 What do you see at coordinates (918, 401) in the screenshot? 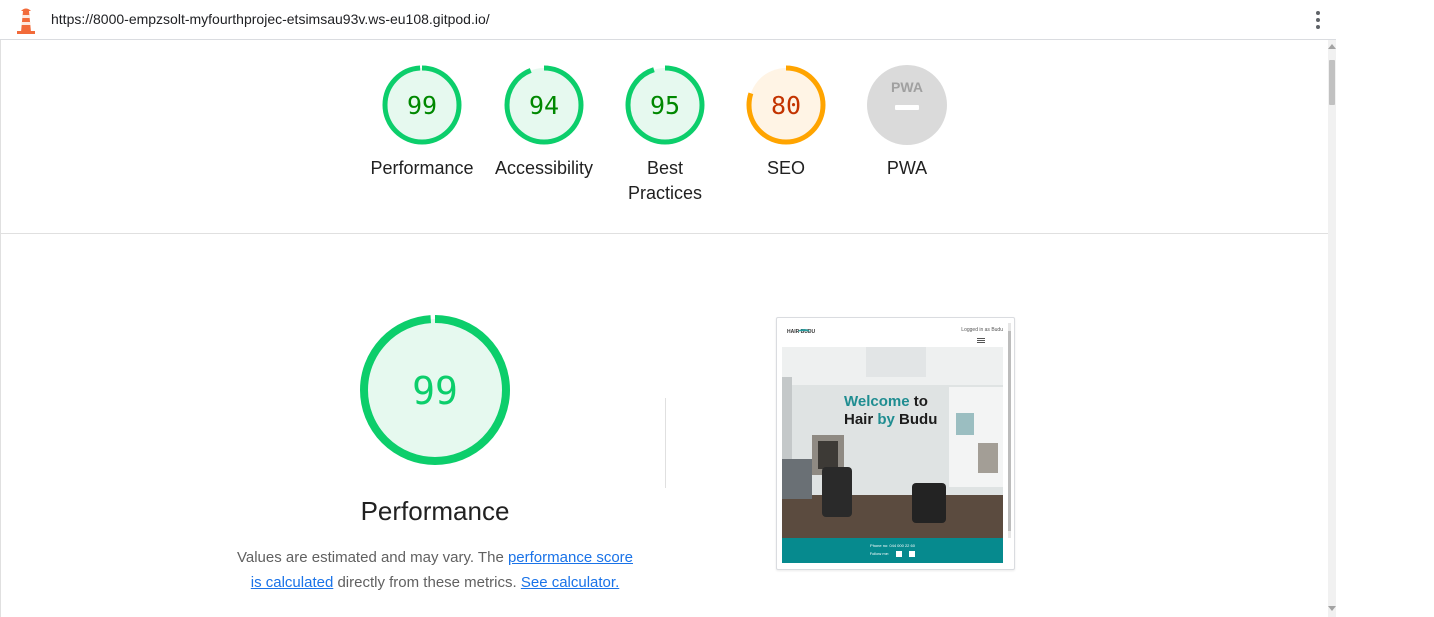
I see `hero-word-to: to` at bounding box center [918, 401].